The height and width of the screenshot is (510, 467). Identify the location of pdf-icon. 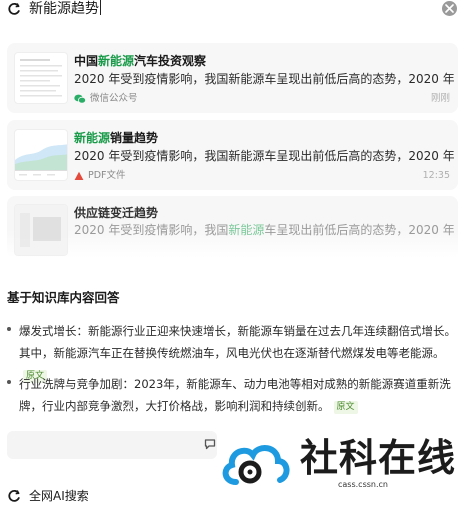
(79, 175).